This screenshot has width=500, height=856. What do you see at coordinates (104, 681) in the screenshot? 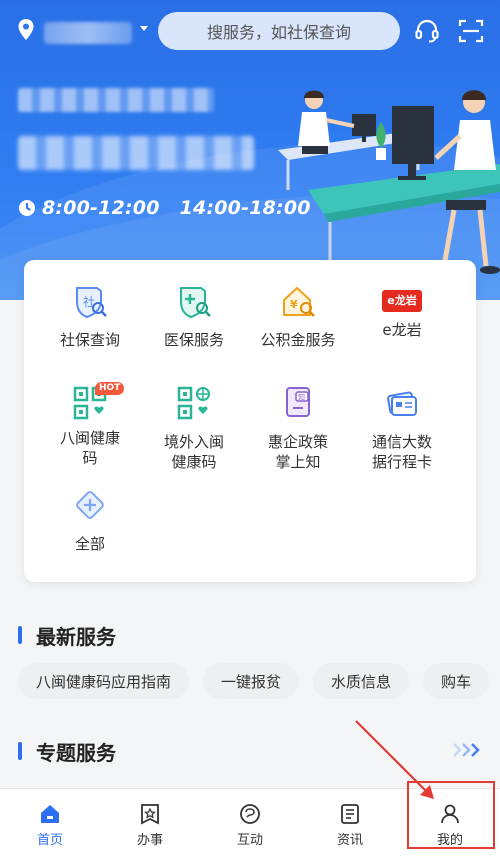
I see `chip-health-code-guide: 八闽健康码应用指南` at bounding box center [104, 681].